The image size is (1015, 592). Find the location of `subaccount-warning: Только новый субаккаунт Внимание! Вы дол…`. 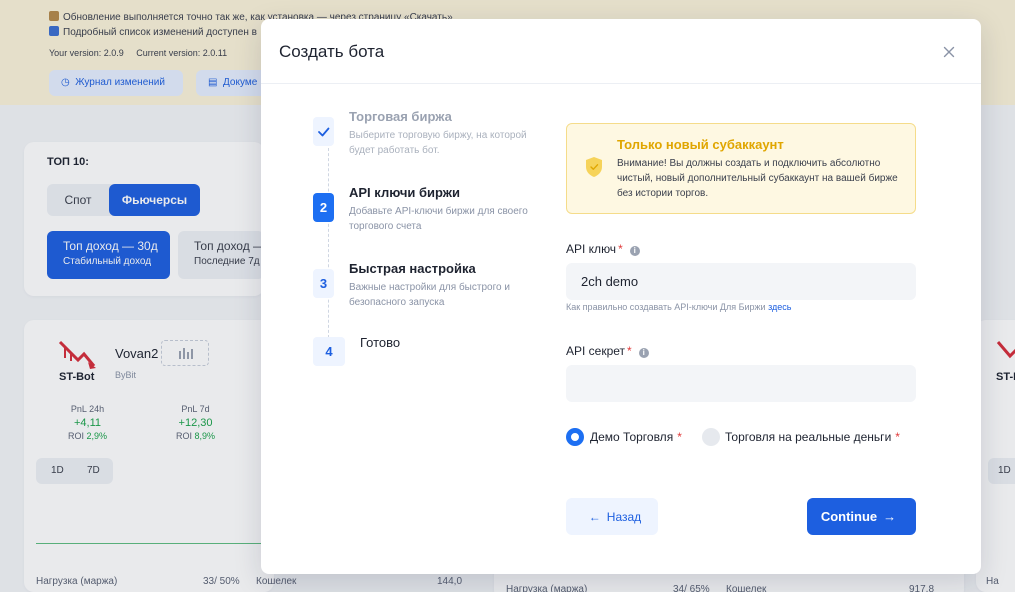

subaccount-warning: Только новый субаккаунт Внимание! Вы дол… is located at coordinates (741, 168).